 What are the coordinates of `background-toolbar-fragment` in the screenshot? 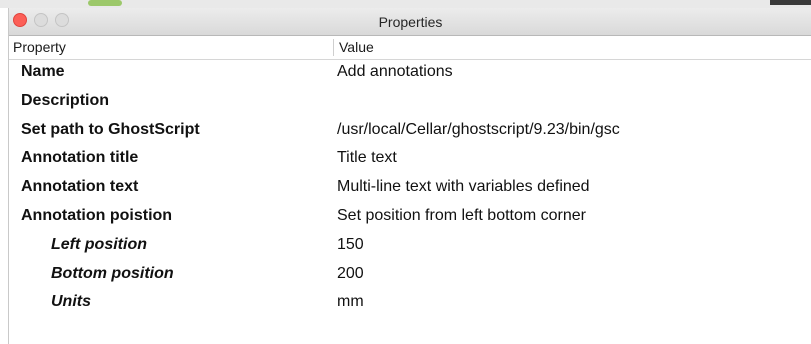 It's located at (790, 2).